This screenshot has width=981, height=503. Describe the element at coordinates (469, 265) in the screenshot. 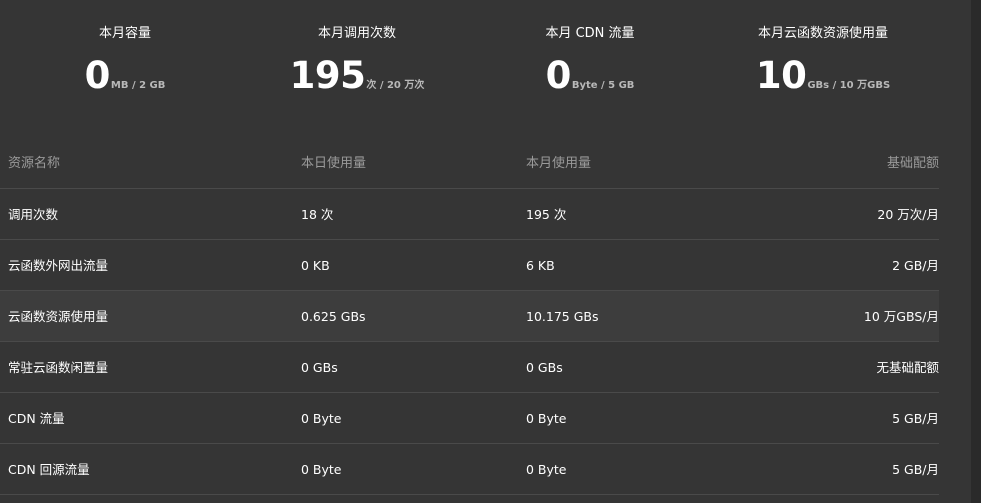

I see `table-row: 云函数外网出流量 0 KB 6 KB 2 GB/月` at that location.